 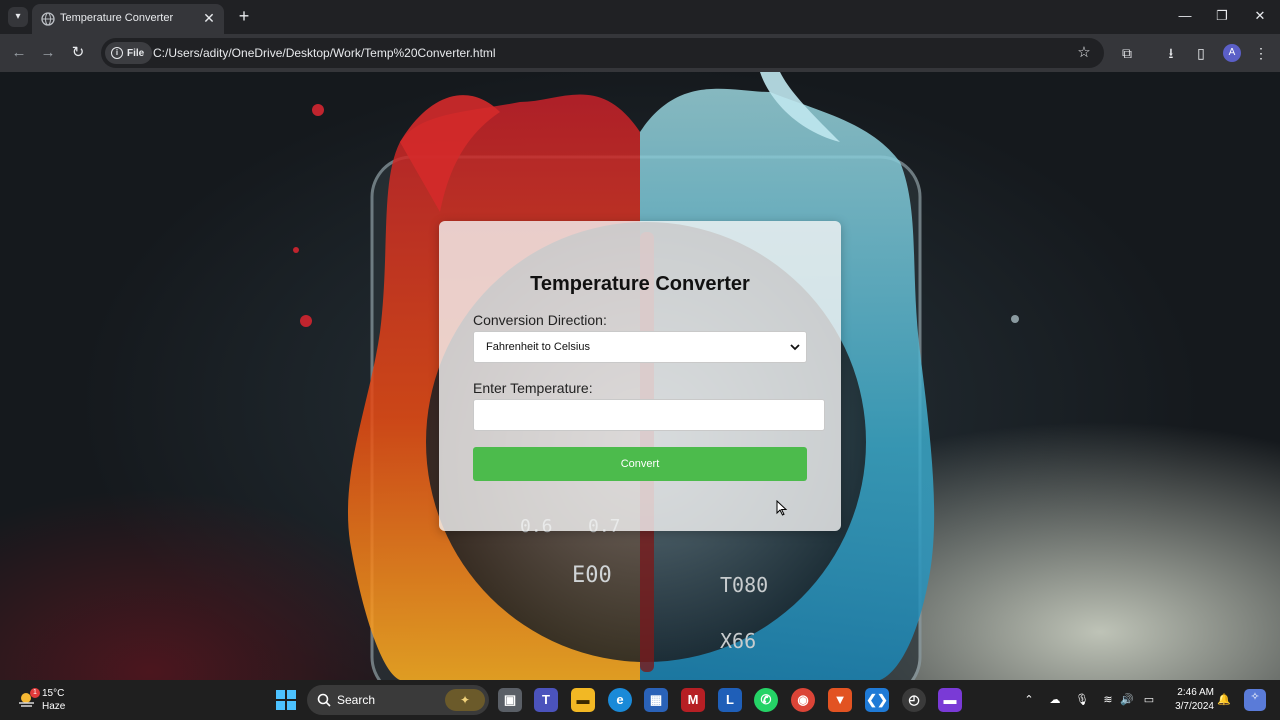 What do you see at coordinates (1171, 53) in the screenshot?
I see `download-icon: ⭳` at bounding box center [1171, 53].